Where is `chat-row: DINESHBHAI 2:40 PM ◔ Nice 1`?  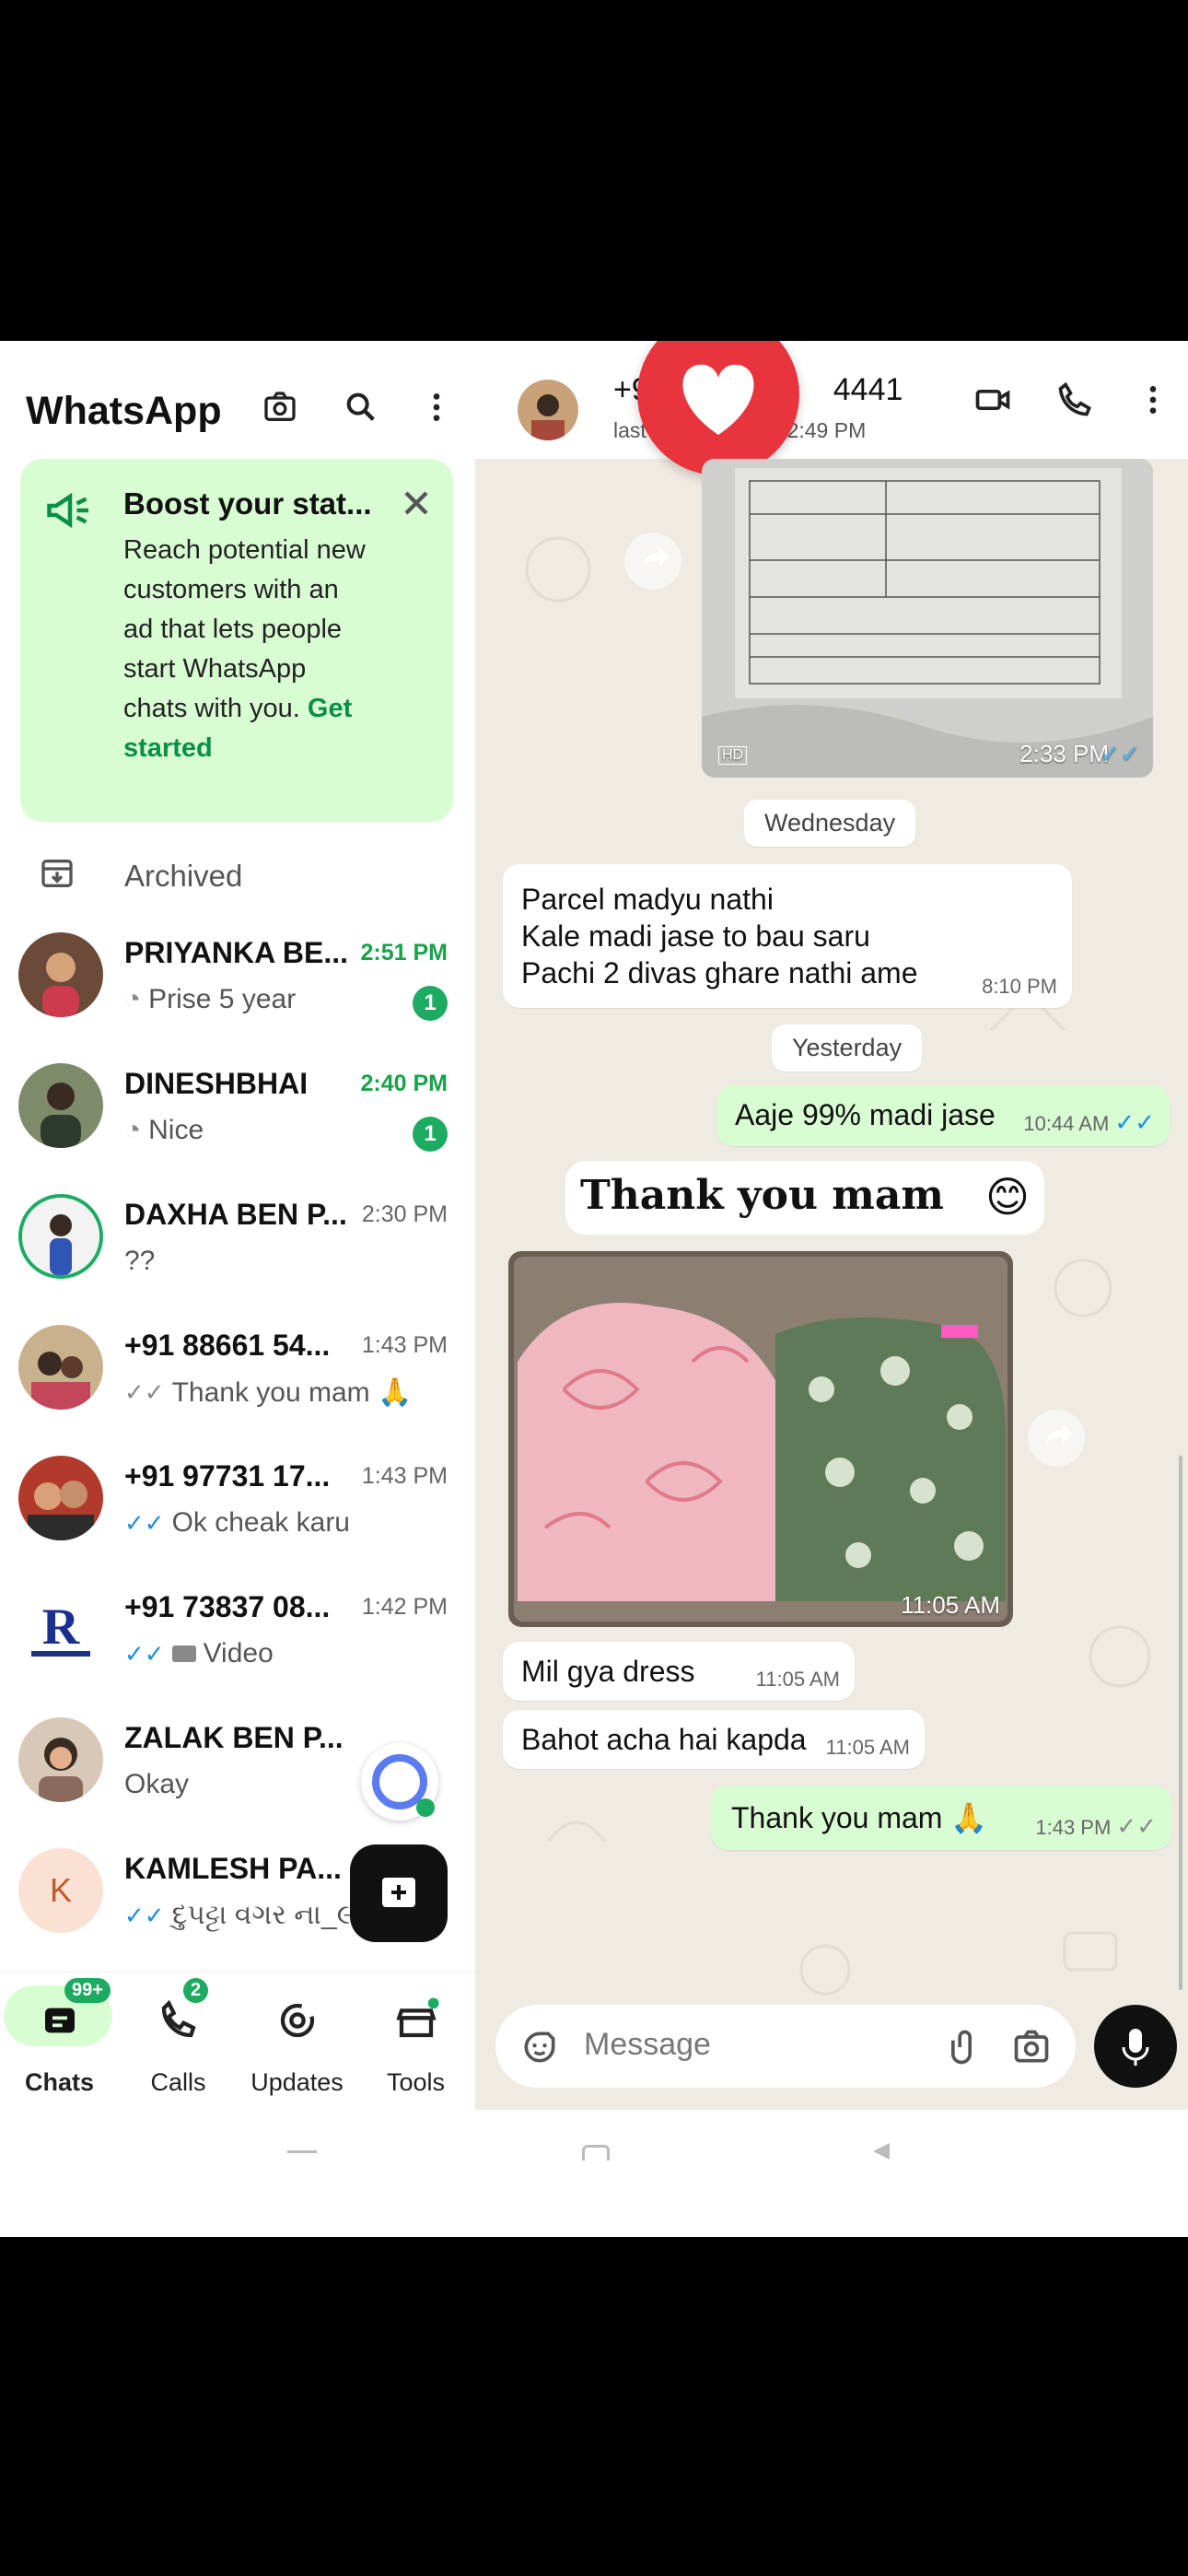 chat-row: DINESHBHAI 2:40 PM ◔ Nice 1 is located at coordinates (237, 1110).